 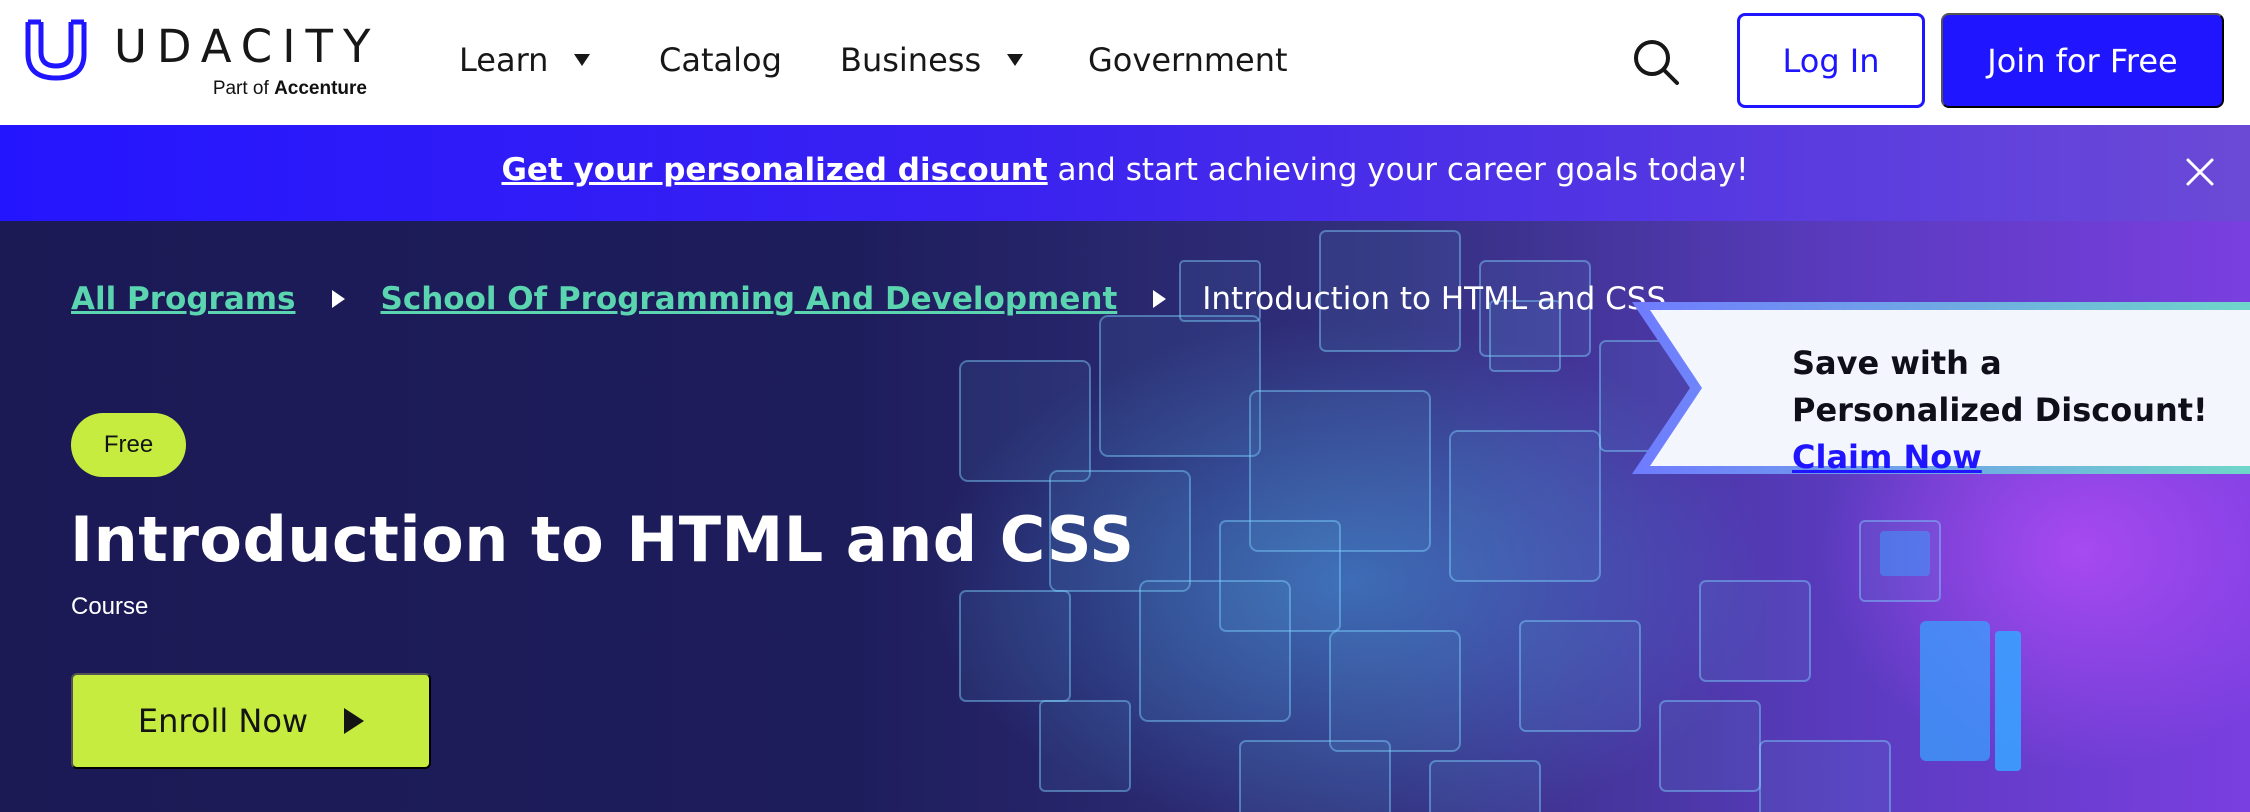 I want to click on login-button: Log In, so click(x=1831, y=60).